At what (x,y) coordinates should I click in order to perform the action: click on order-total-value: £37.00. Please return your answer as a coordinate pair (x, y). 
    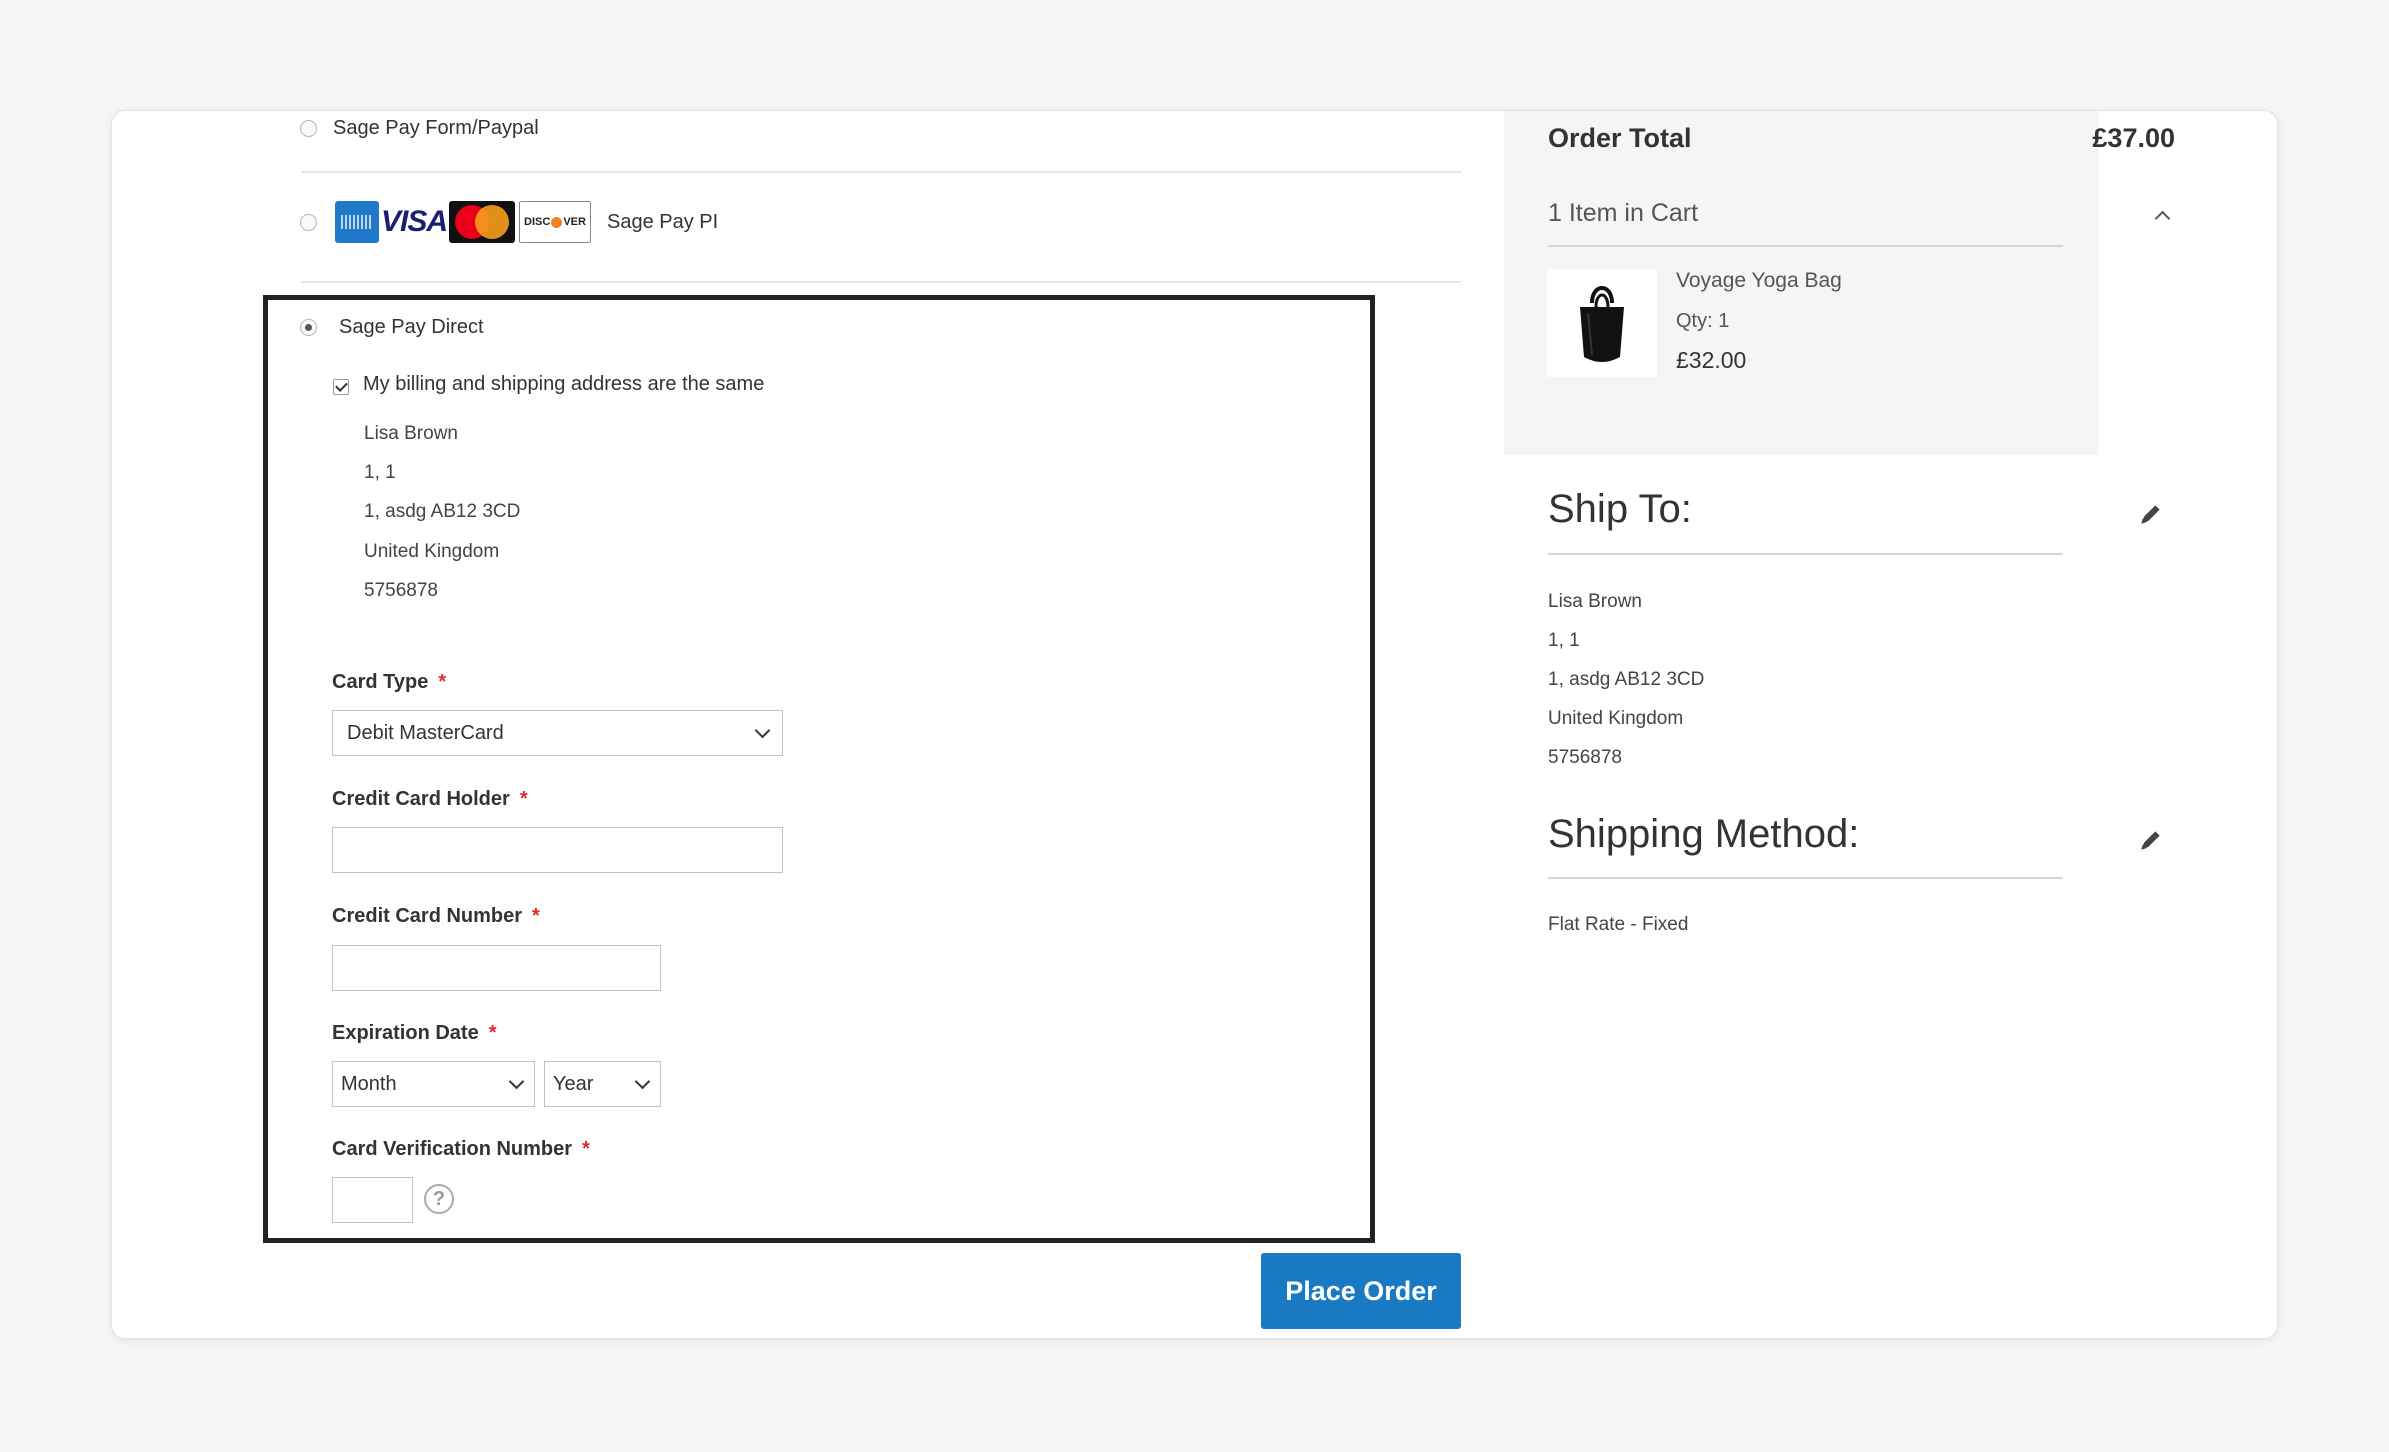
    Looking at the image, I should click on (2133, 138).